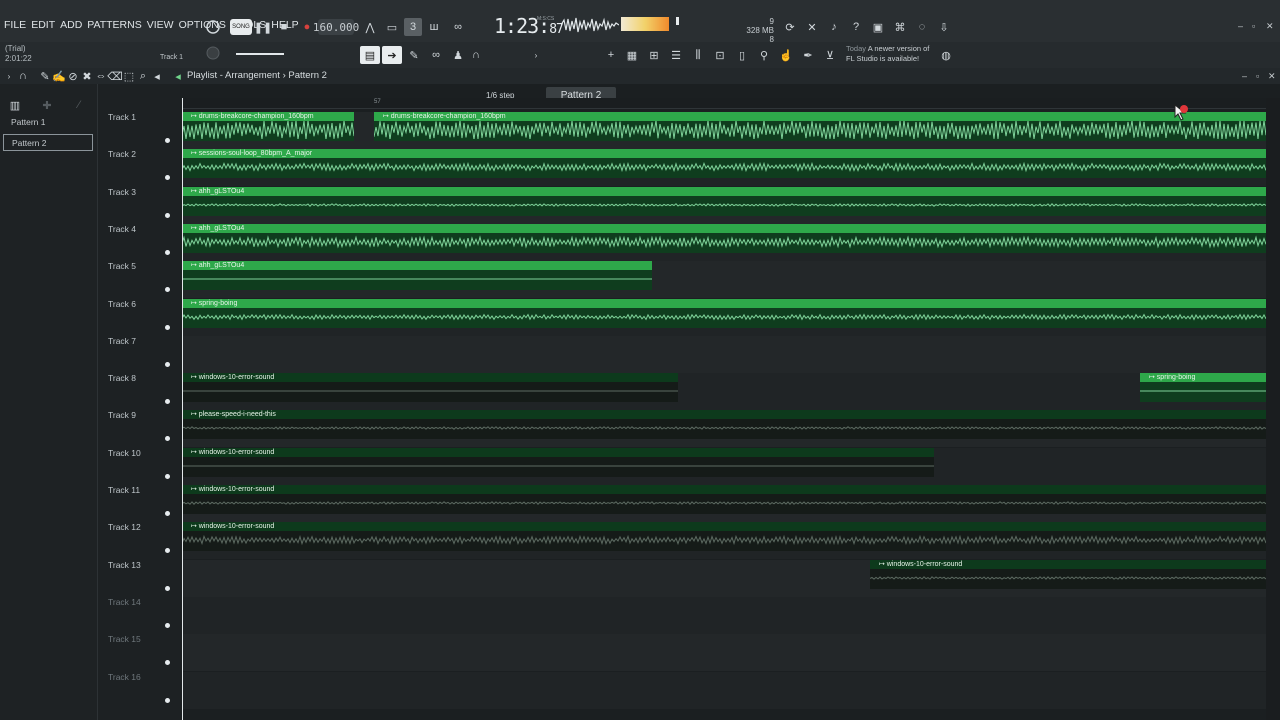  I want to click on panic-icon: ✕, so click(812, 27).